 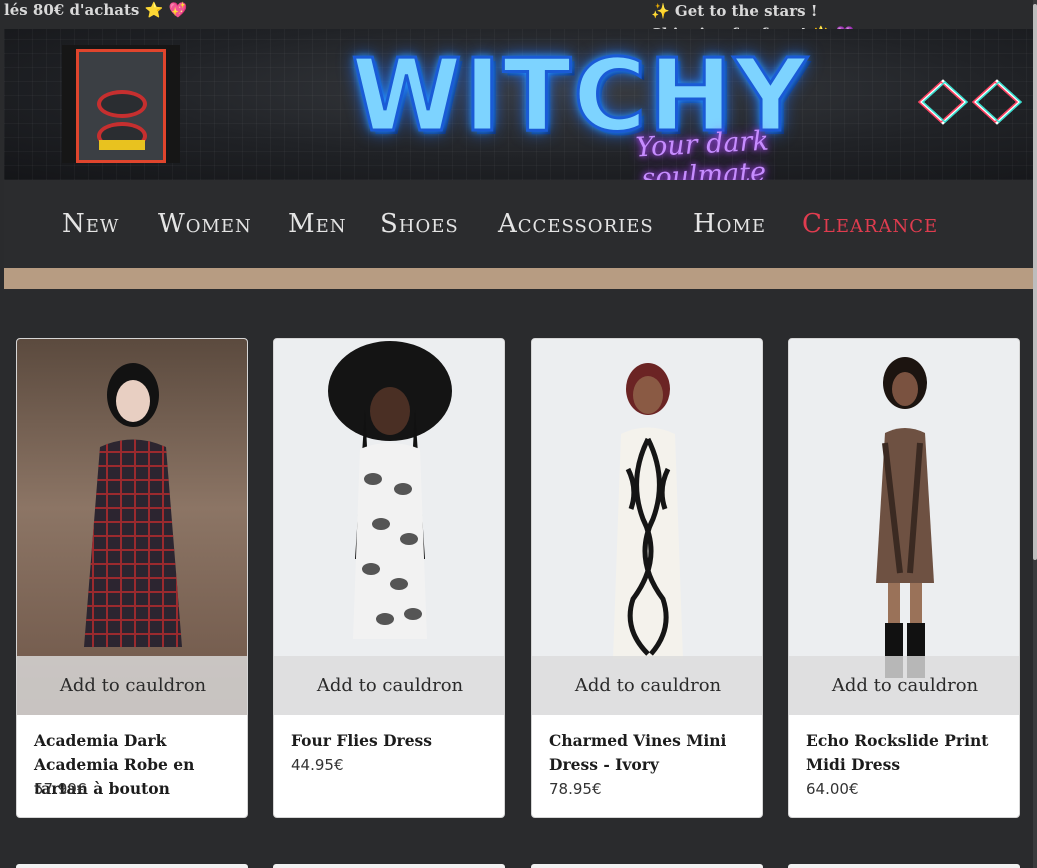 What do you see at coordinates (1035, 282) in the screenshot?
I see `scrollbar-thumb` at bounding box center [1035, 282].